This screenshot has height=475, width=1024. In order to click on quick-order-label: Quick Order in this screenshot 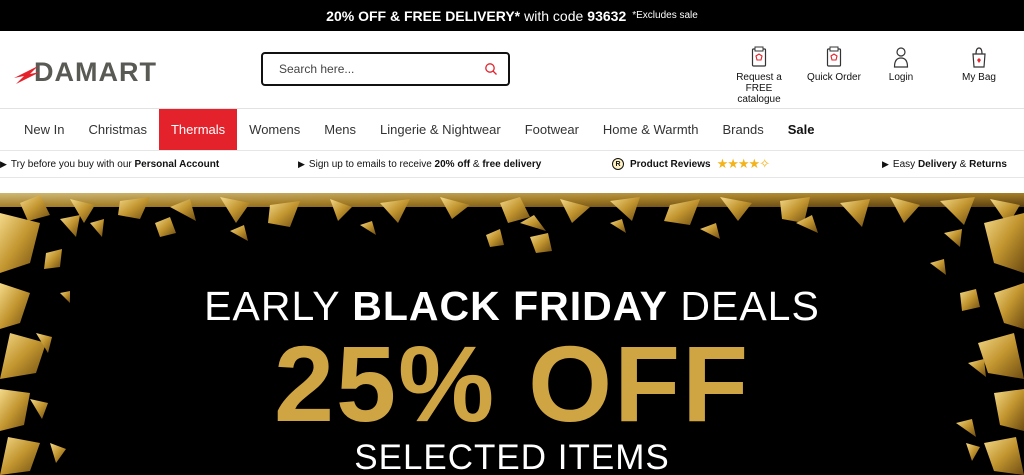, I will do `click(834, 77)`.